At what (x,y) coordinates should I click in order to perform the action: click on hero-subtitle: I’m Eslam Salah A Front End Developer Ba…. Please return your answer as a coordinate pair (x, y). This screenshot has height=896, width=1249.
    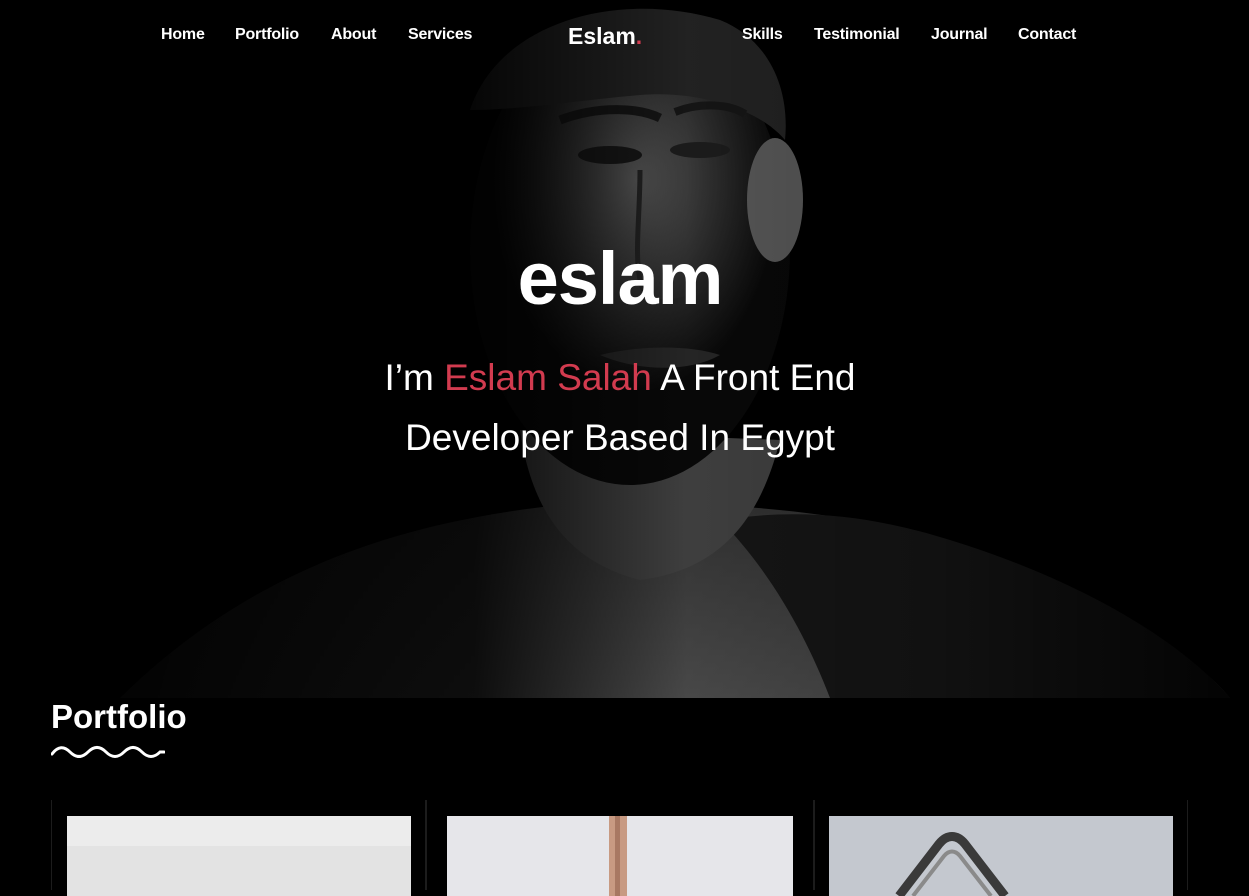
    Looking at the image, I should click on (620, 408).